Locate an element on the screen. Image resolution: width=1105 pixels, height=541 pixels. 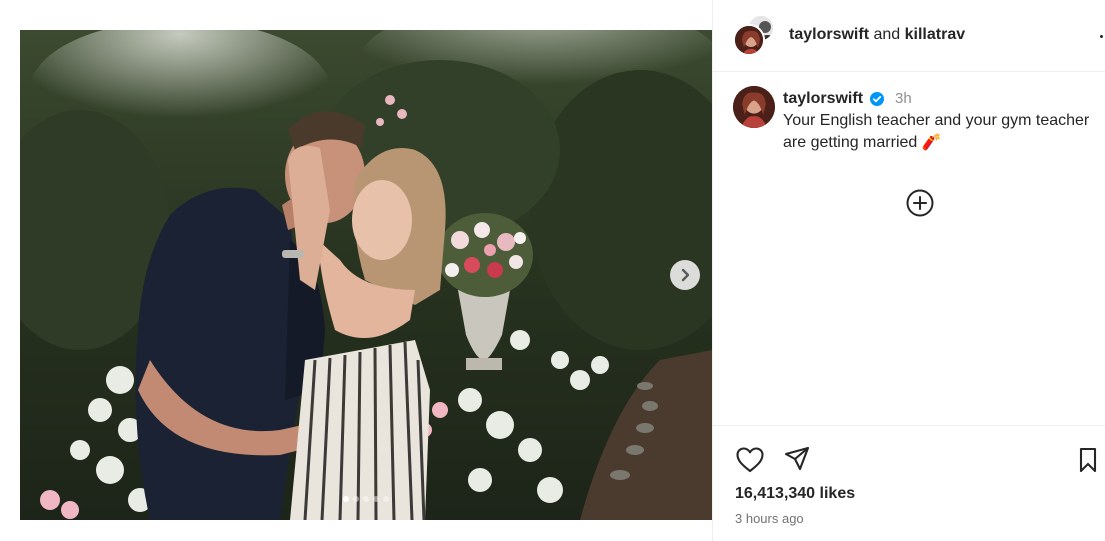
post-header: taylorswift and killatrav is located at coordinates (909, 36).